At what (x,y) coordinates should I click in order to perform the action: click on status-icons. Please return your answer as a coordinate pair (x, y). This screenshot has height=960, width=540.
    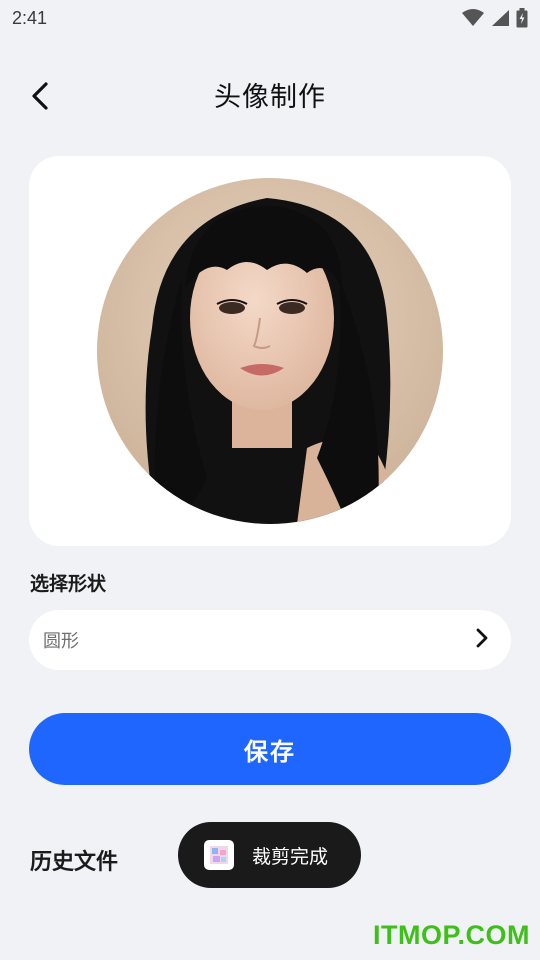
    Looking at the image, I should click on (495, 18).